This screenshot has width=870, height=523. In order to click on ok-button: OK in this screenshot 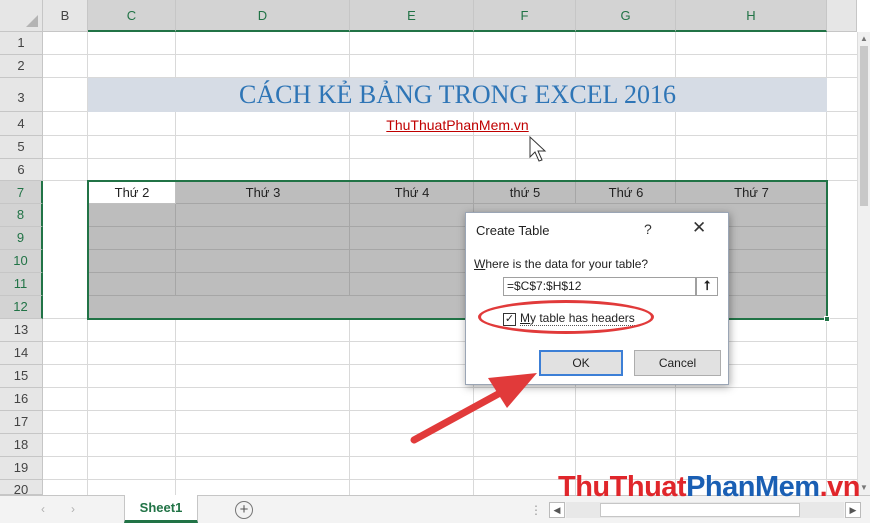, I will do `click(581, 363)`.